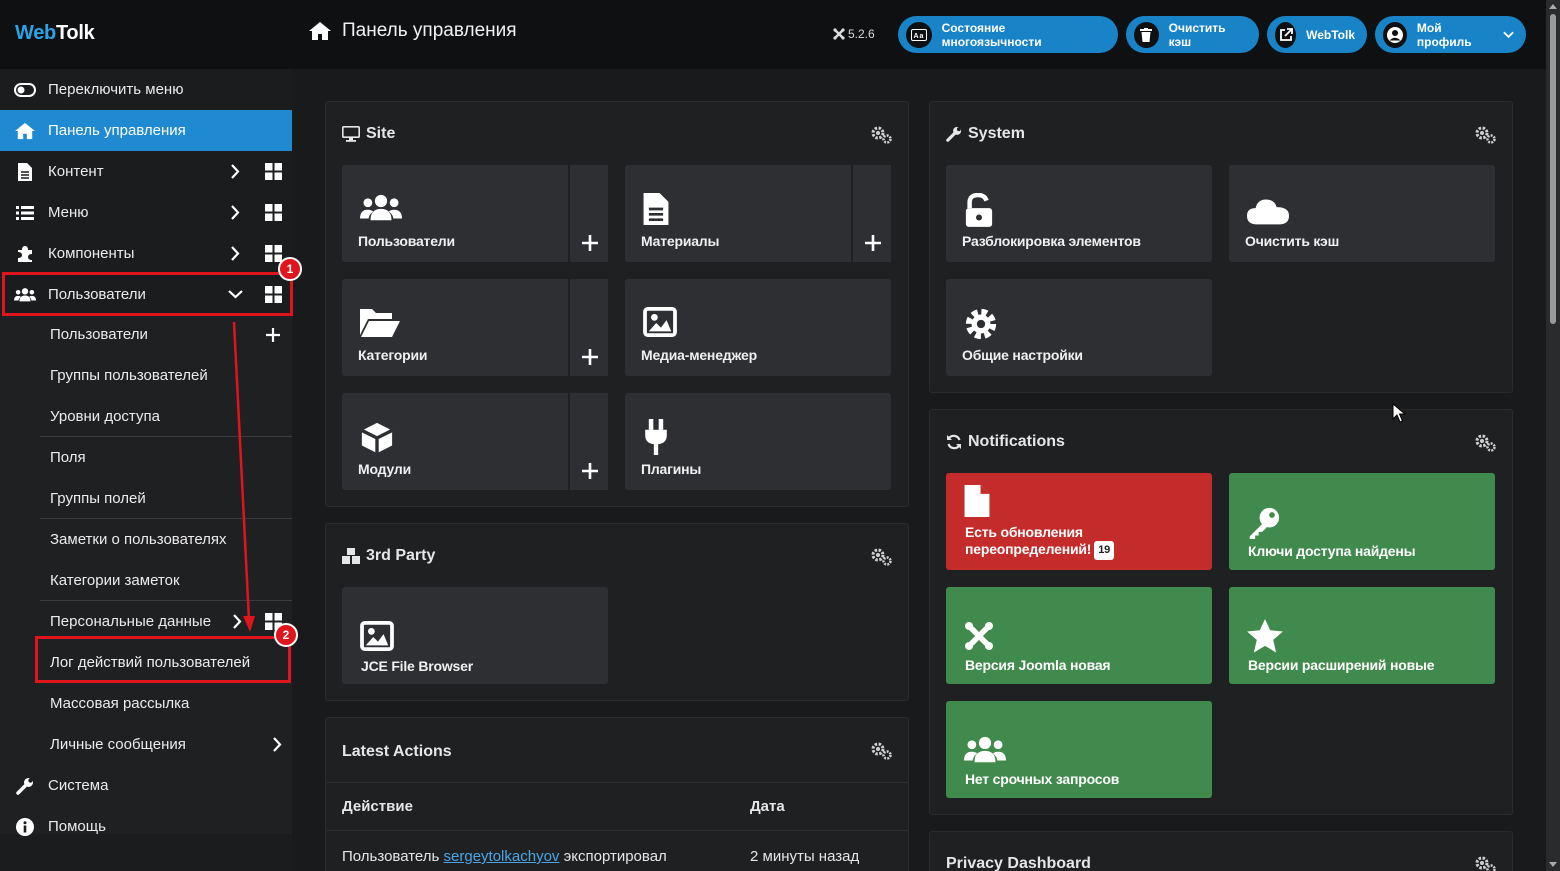  I want to click on cloud-icon, so click(1268, 212).